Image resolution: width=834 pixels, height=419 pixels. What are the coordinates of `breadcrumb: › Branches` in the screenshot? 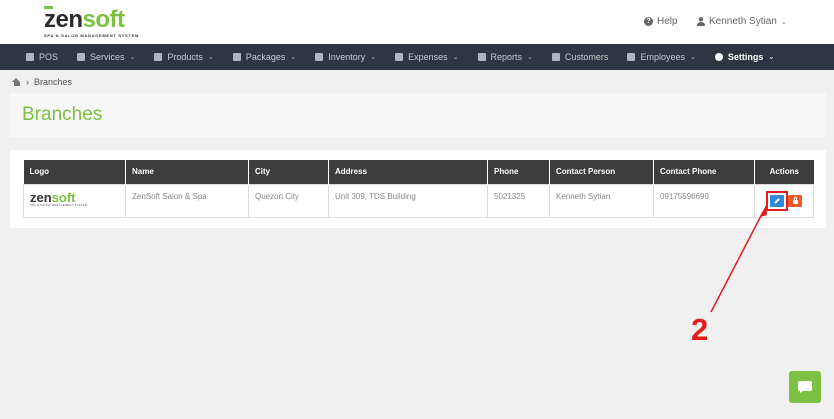 It's located at (42, 82).